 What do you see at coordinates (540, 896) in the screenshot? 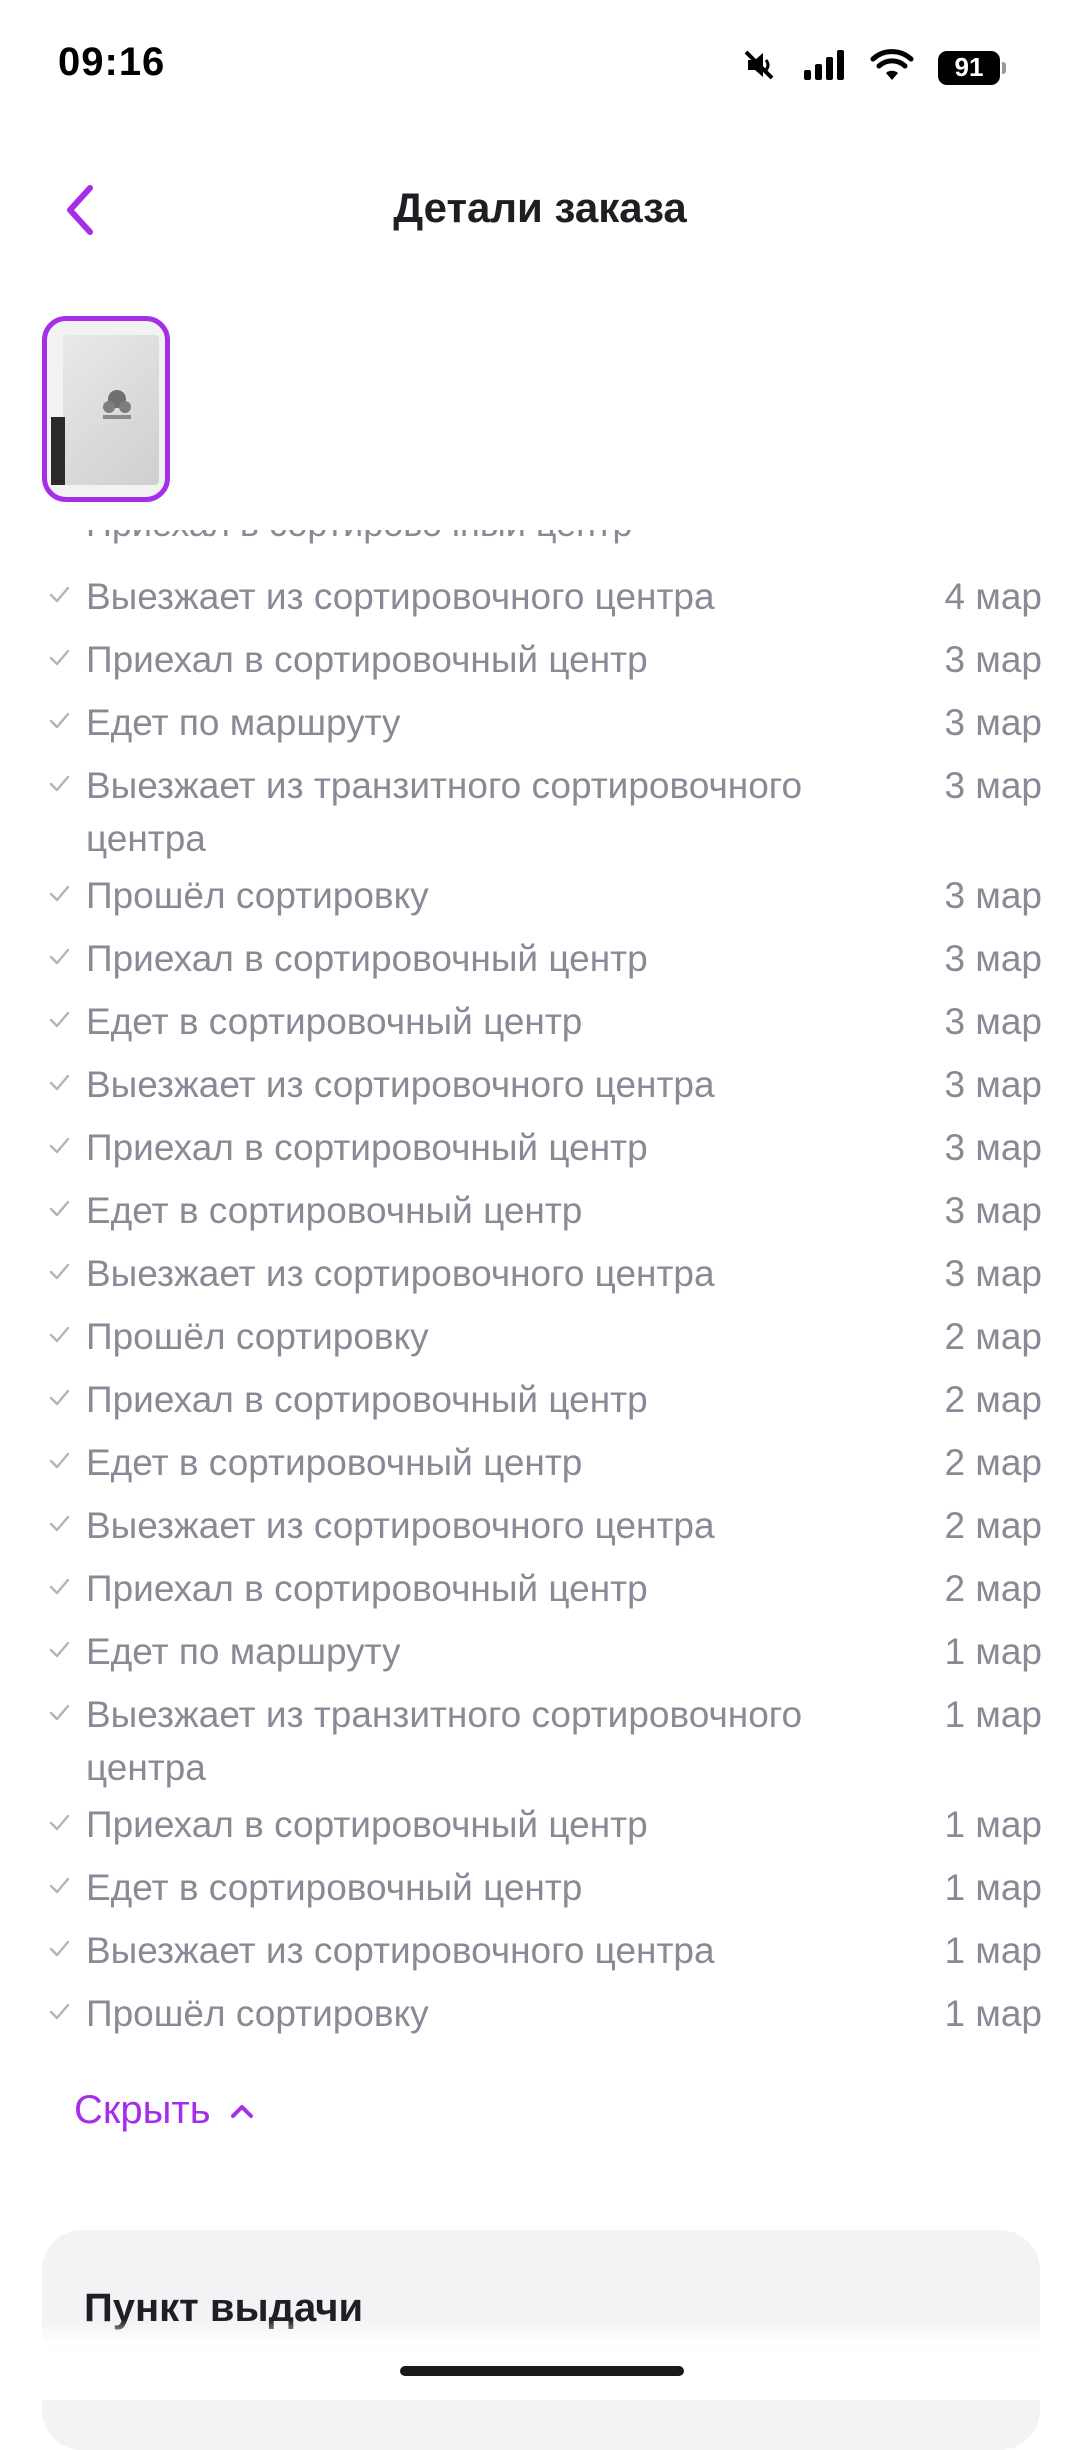
I see `timeline-event: Прошёл сортировку 3 мар` at bounding box center [540, 896].